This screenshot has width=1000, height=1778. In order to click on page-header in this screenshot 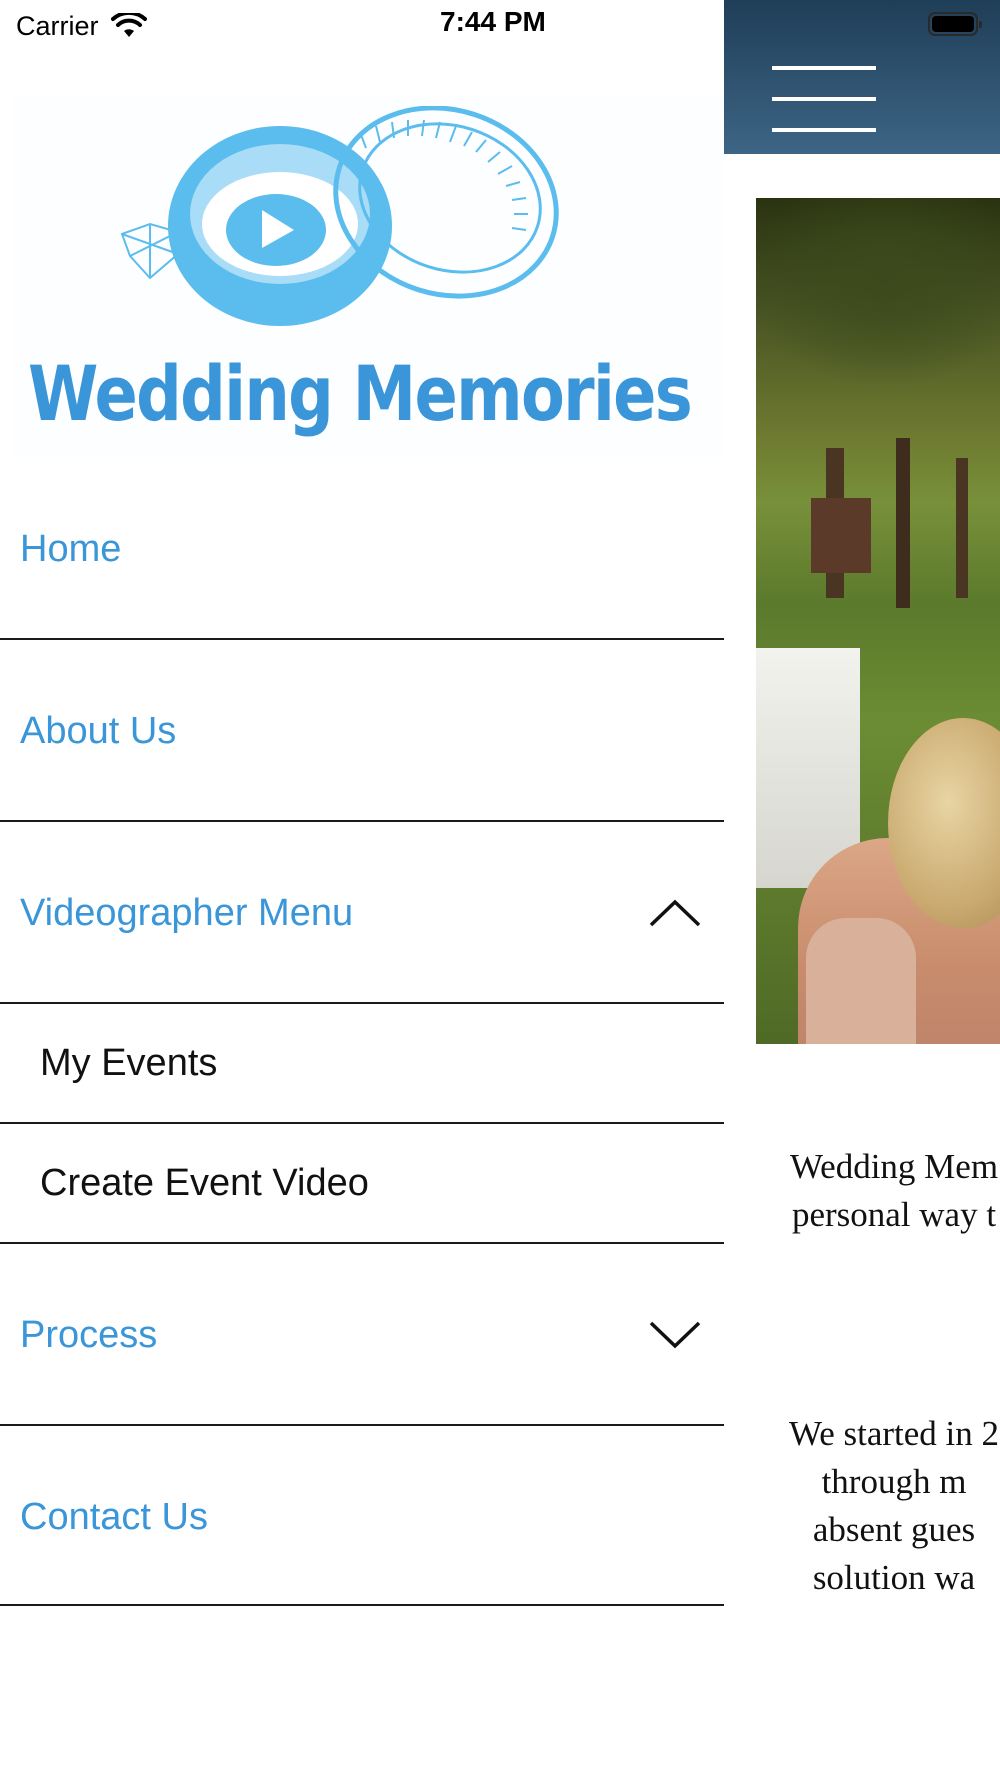, I will do `click(862, 77)`.